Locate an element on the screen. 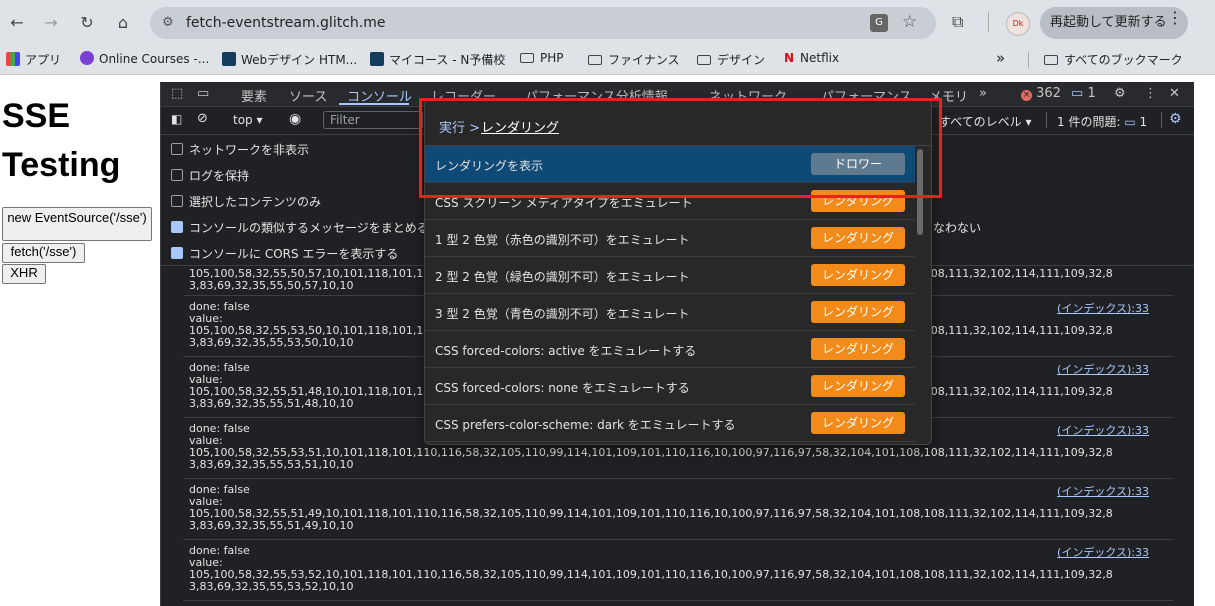 The width and height of the screenshot is (1215, 606). all-bookmarks: すべてのブックマーク is located at coordinates (1113, 59).